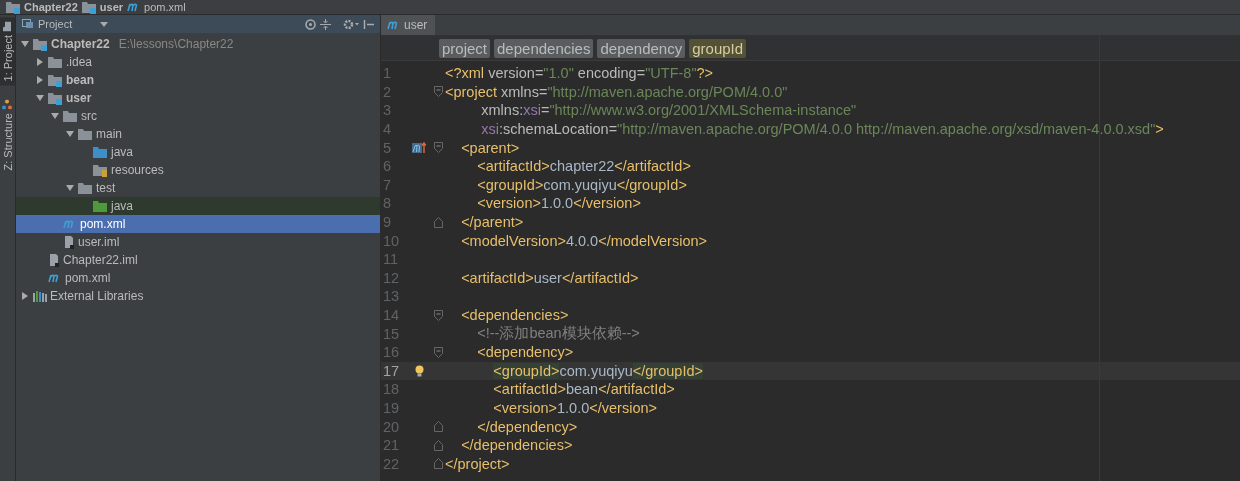  What do you see at coordinates (416, 25) in the screenshot?
I see `tab-label: user` at bounding box center [416, 25].